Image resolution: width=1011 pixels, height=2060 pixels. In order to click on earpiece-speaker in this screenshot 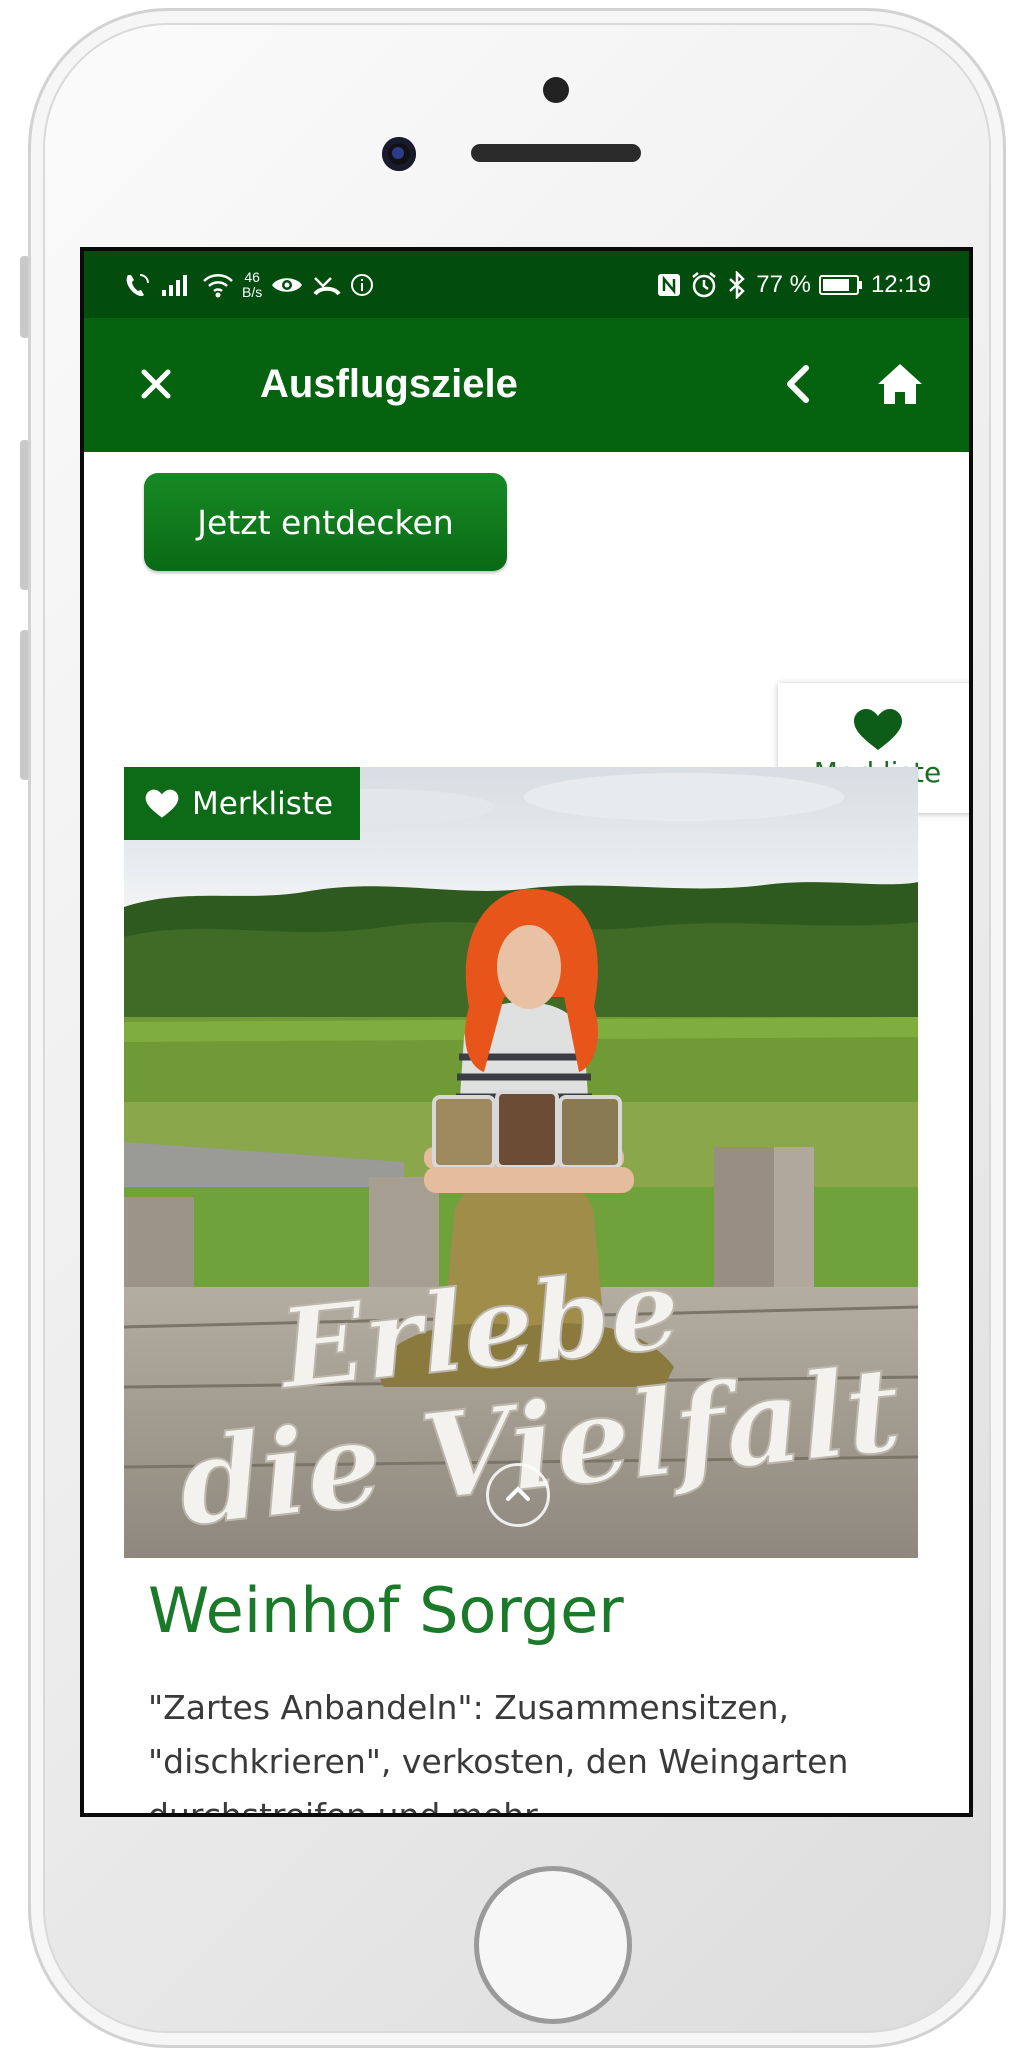, I will do `click(556, 153)`.